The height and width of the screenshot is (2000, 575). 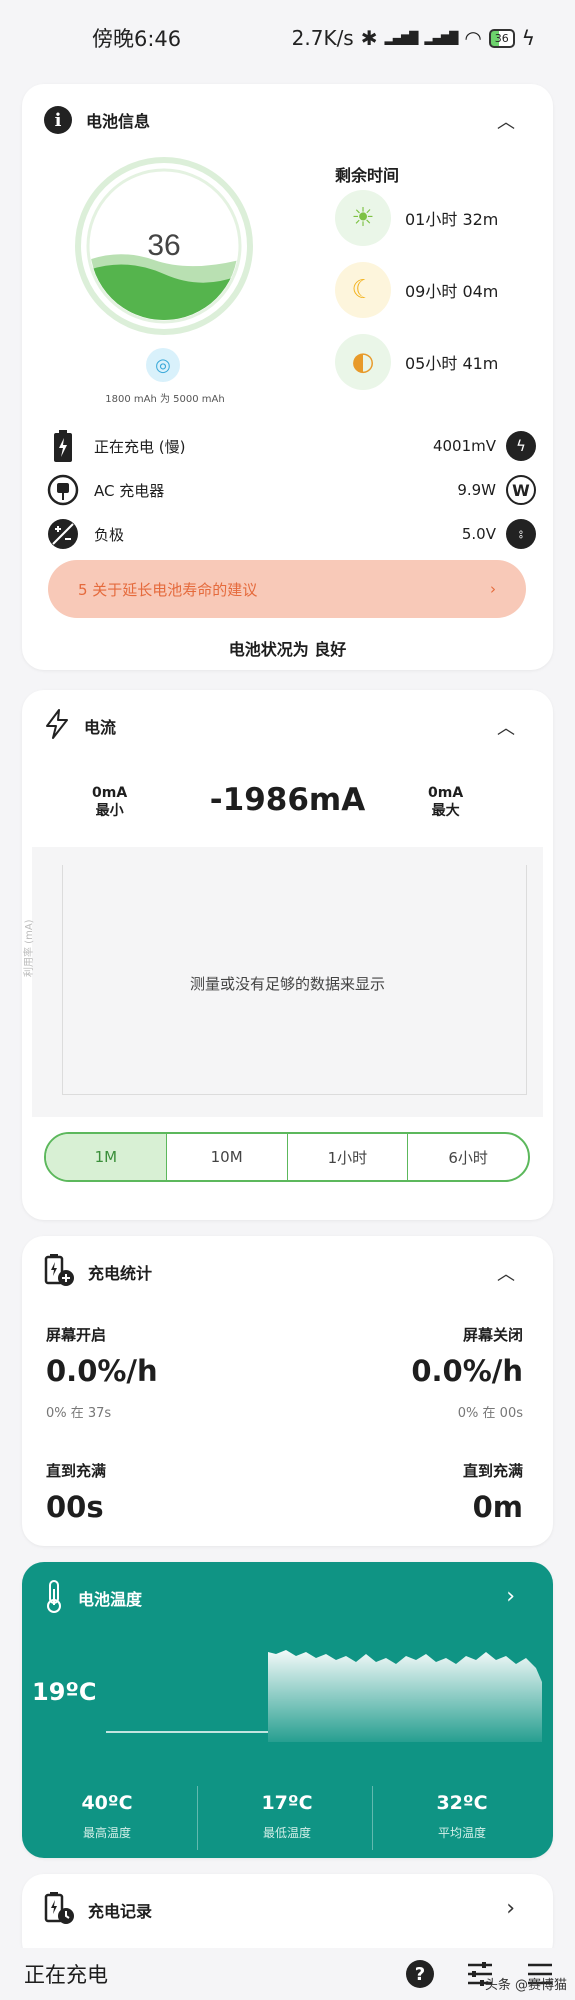 I want to click on range-6h: 6小时, so click(x=467, y=1157).